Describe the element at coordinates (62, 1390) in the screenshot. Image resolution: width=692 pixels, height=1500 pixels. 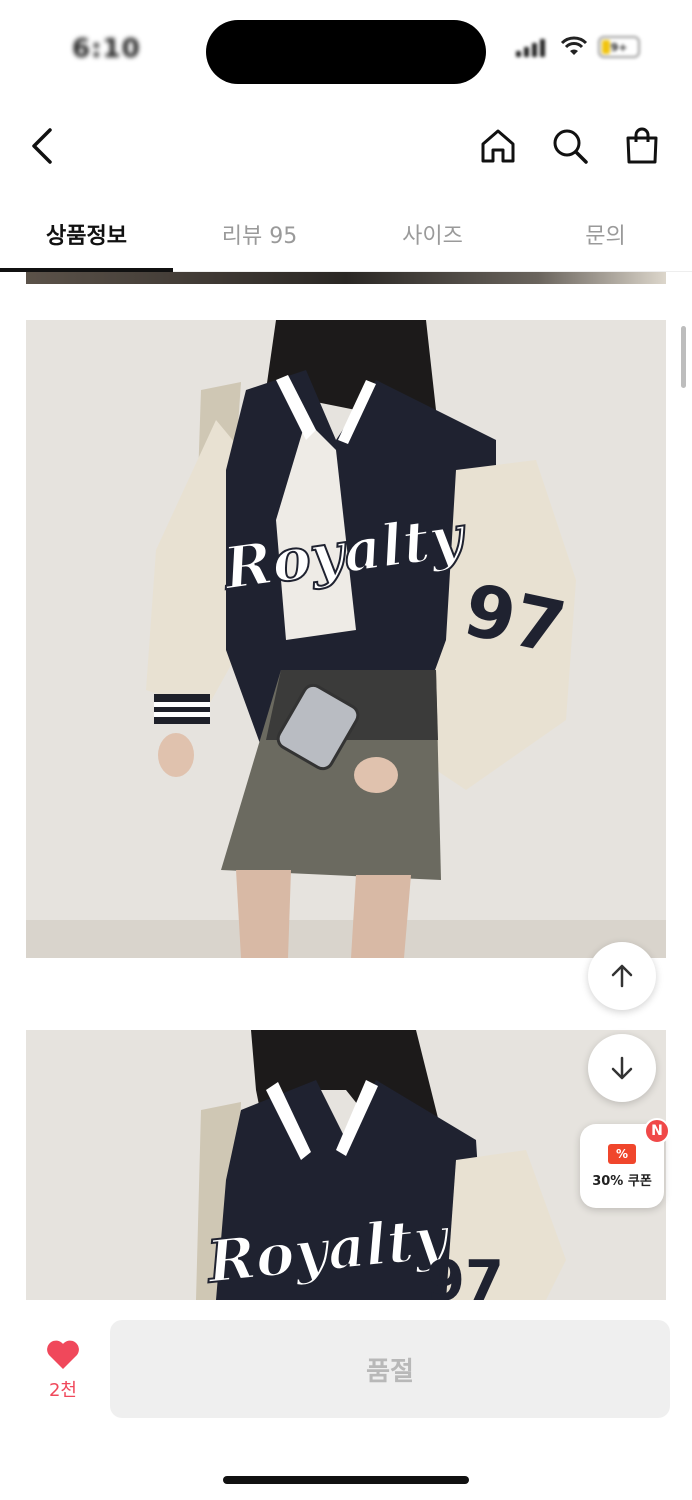
I see `like-count: 2천` at that location.